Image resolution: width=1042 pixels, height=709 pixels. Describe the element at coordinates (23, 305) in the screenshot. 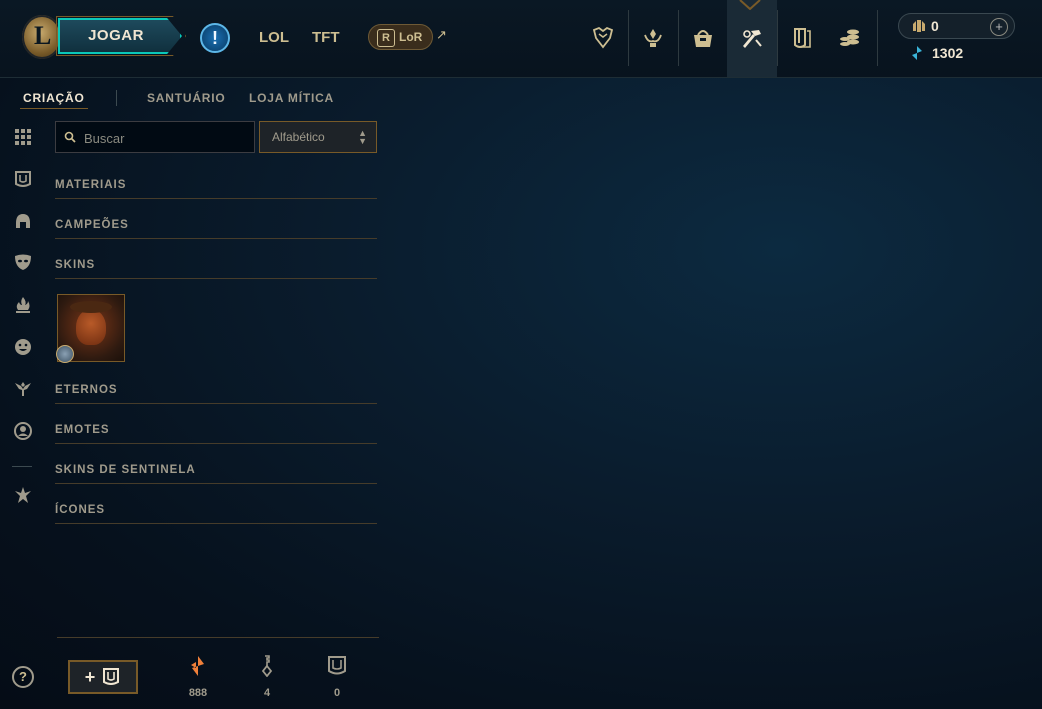

I see `flame-icon` at that location.